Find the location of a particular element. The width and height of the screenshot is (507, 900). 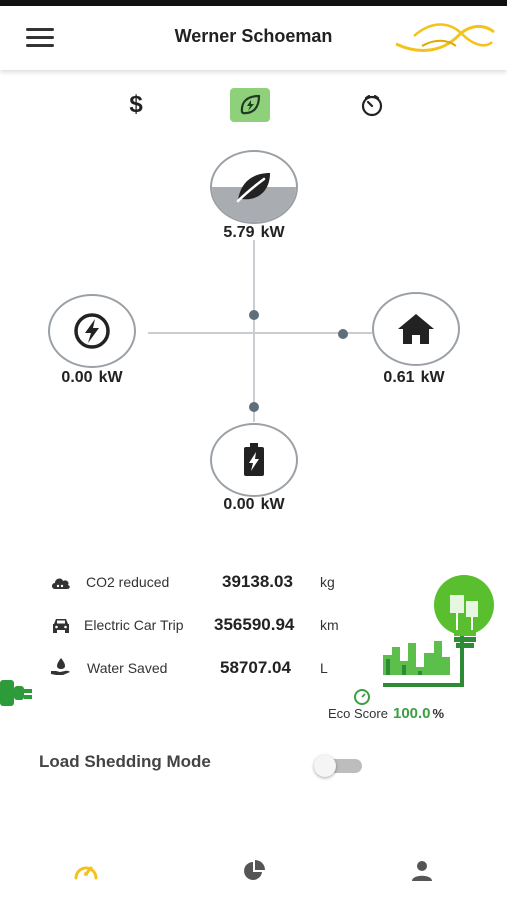

home-node is located at coordinates (416, 329).